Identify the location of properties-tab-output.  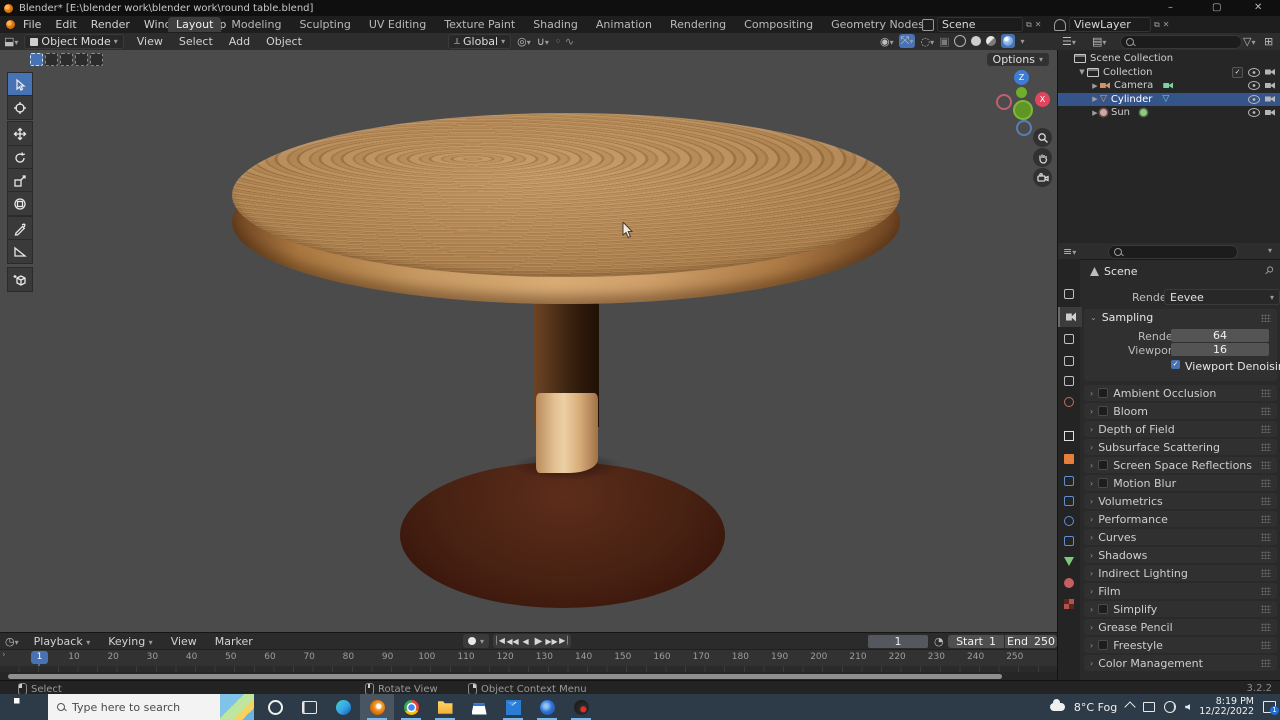
(1069, 339).